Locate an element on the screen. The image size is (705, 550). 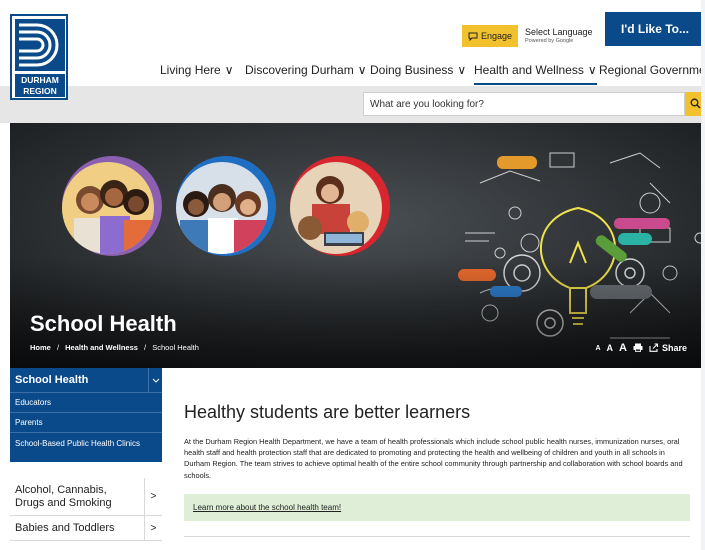
scrollbar-track is located at coordinates (703, 275).